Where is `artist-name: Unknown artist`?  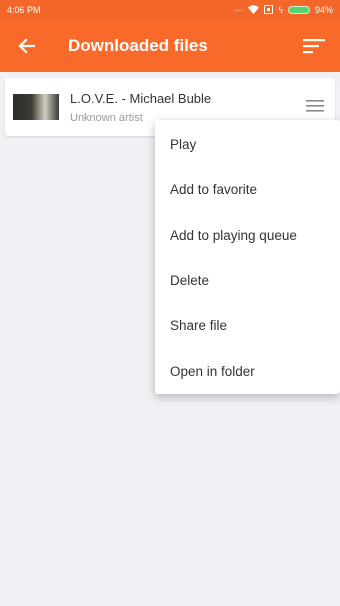
artist-name: Unknown artist is located at coordinates (106, 118).